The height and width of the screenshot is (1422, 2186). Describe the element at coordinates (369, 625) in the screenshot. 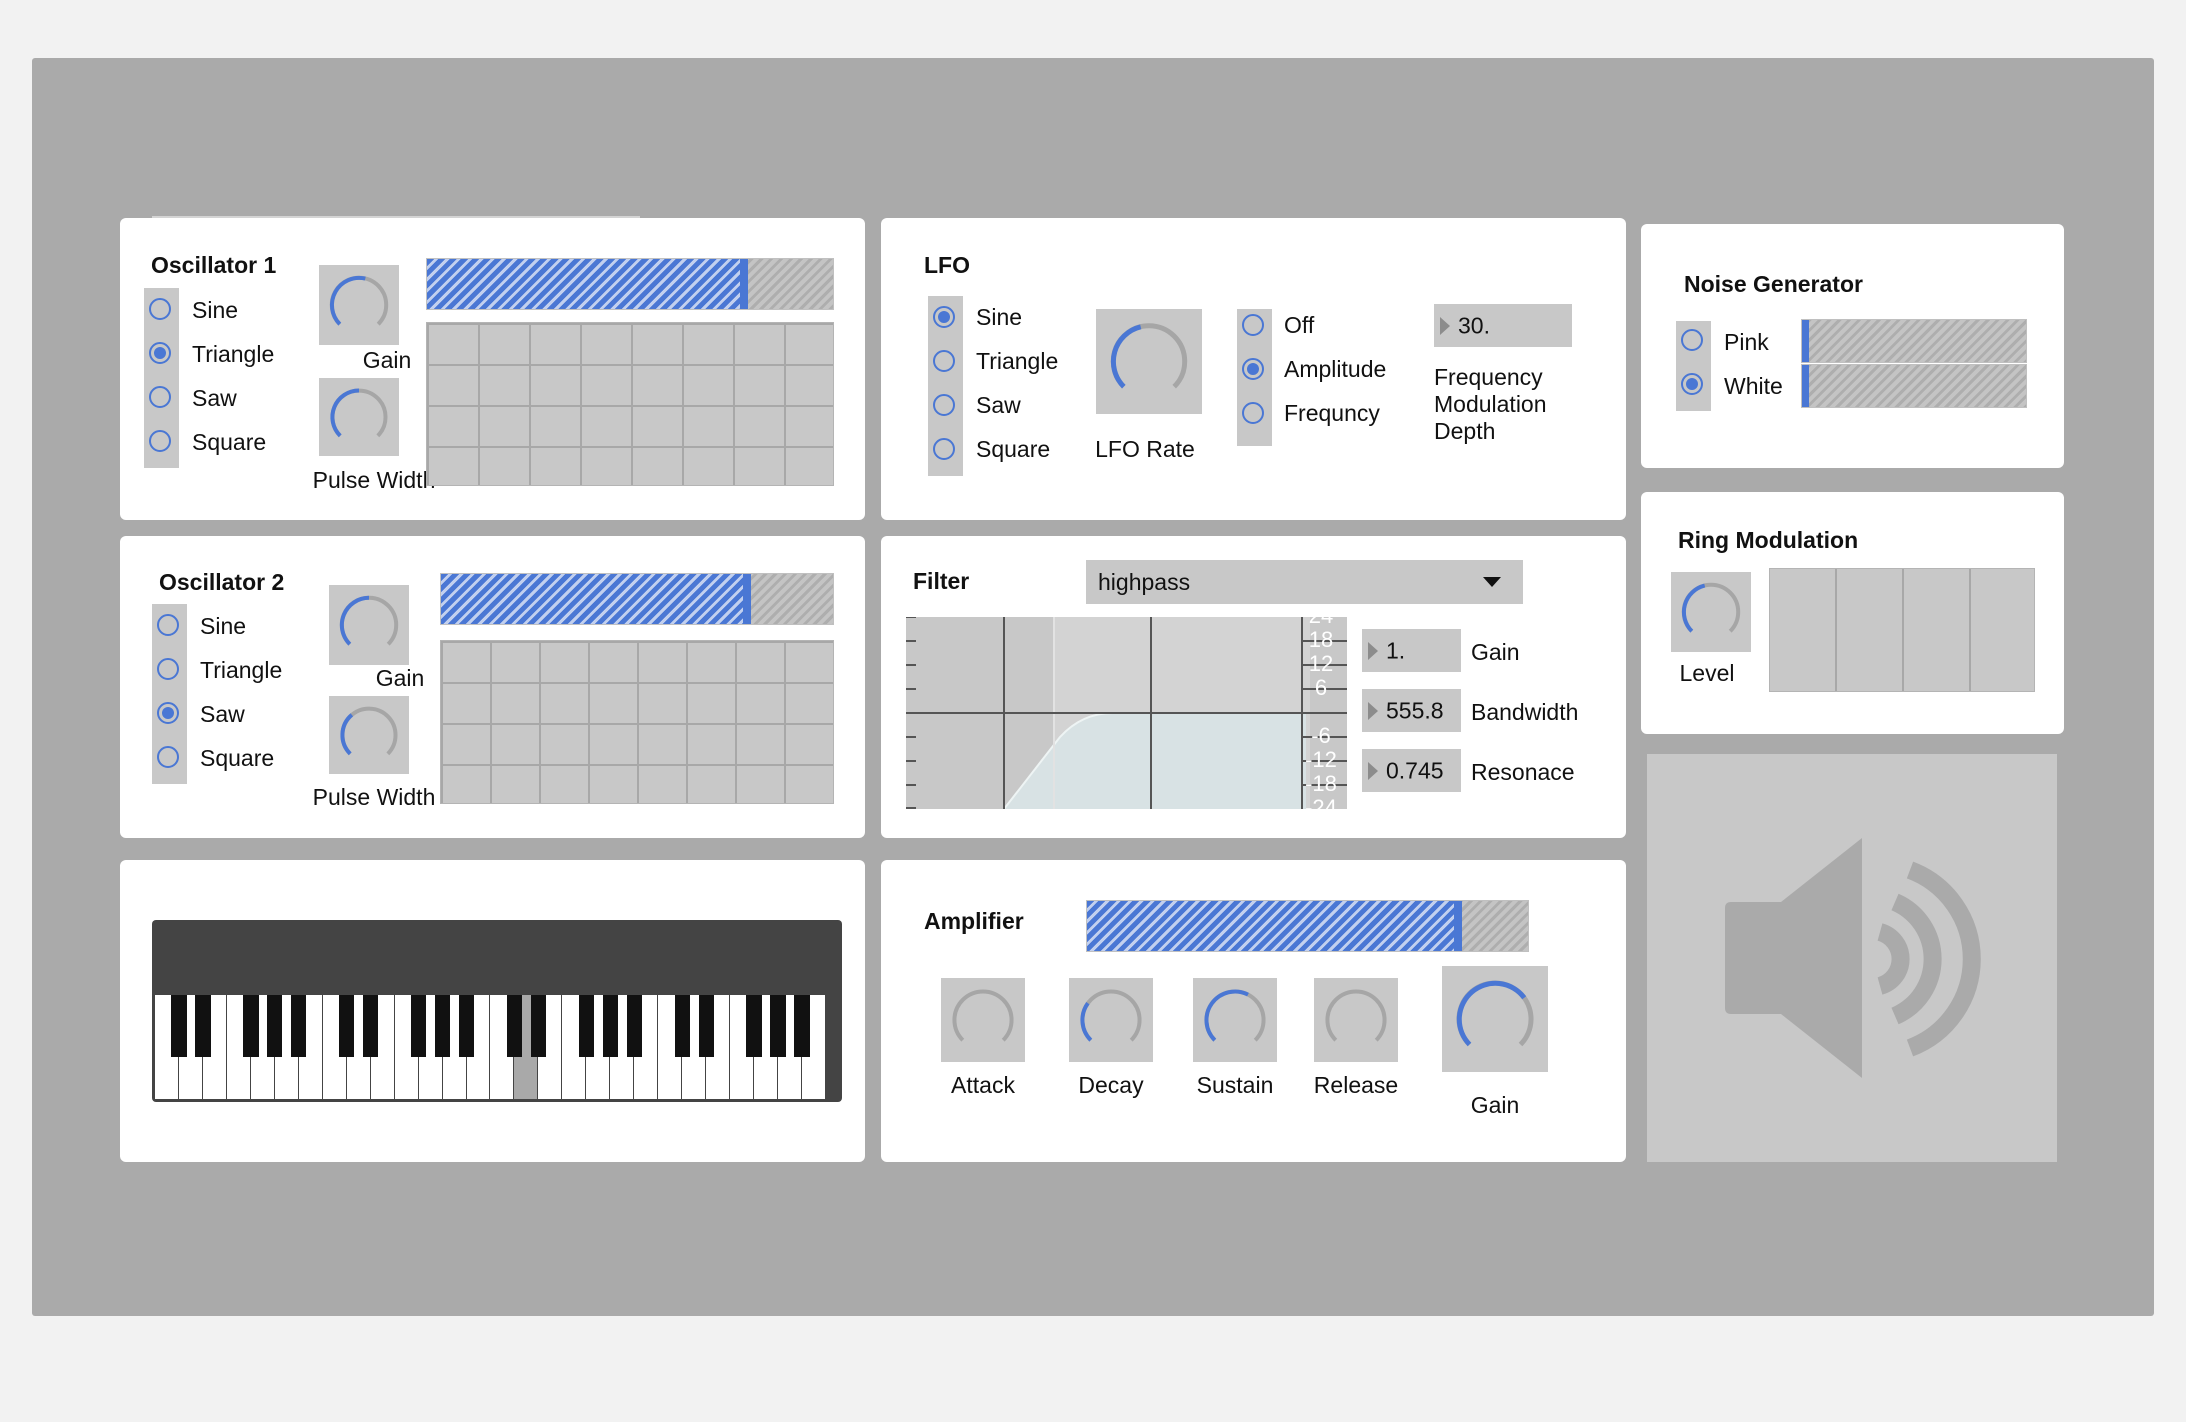

I see `oscillator-2-gain-knob` at that location.